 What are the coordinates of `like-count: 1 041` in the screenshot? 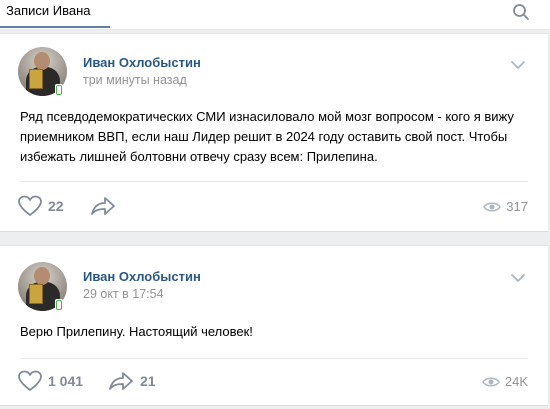 It's located at (66, 381).